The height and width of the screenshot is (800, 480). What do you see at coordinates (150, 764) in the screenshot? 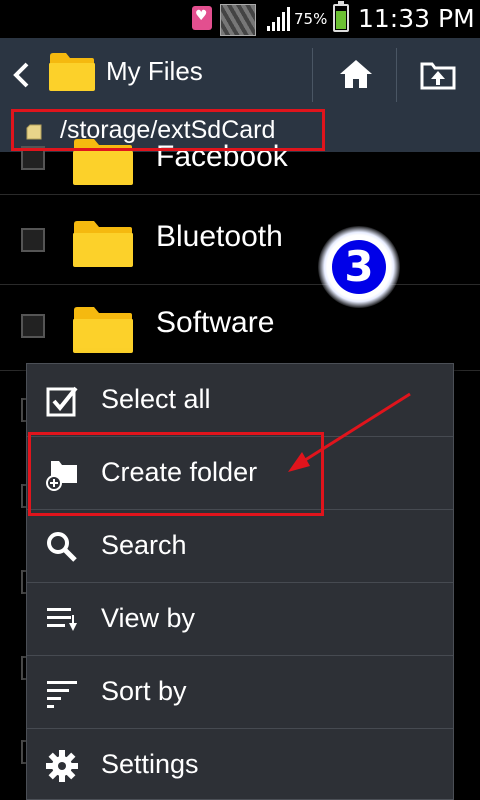
I see `menu-item-label: Settings` at bounding box center [150, 764].